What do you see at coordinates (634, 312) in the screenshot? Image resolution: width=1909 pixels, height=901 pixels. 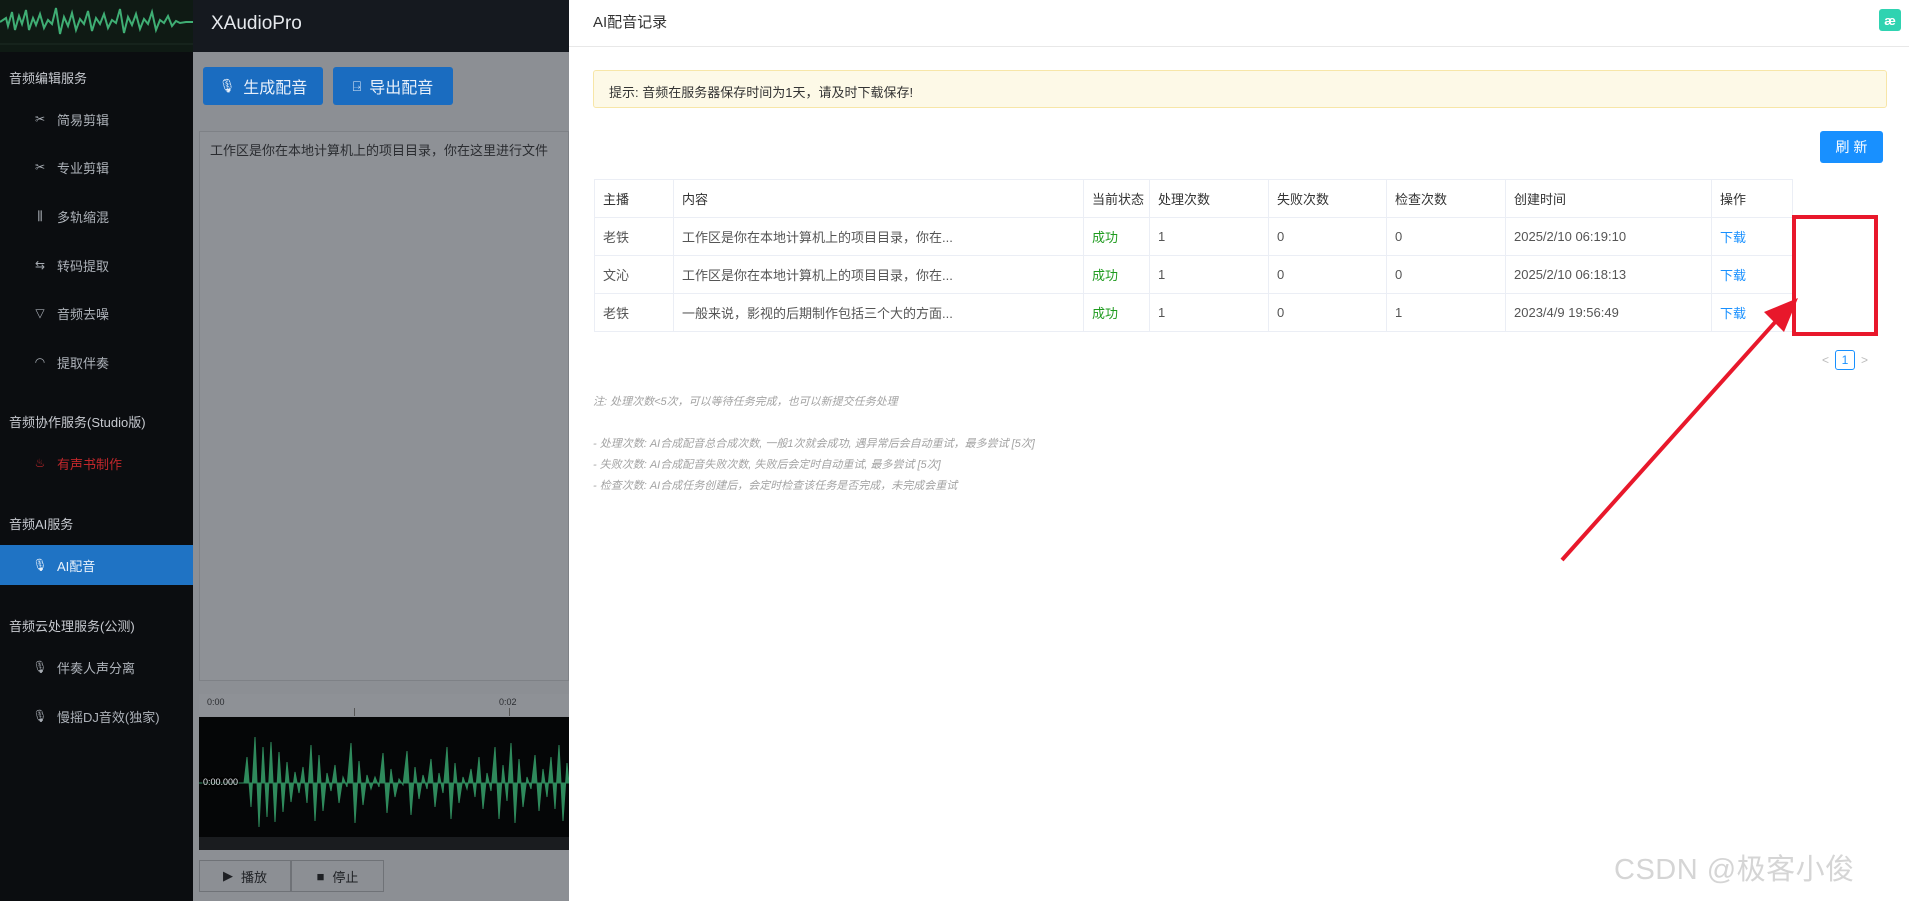 I see `cell-anchor: 老铁` at bounding box center [634, 312].